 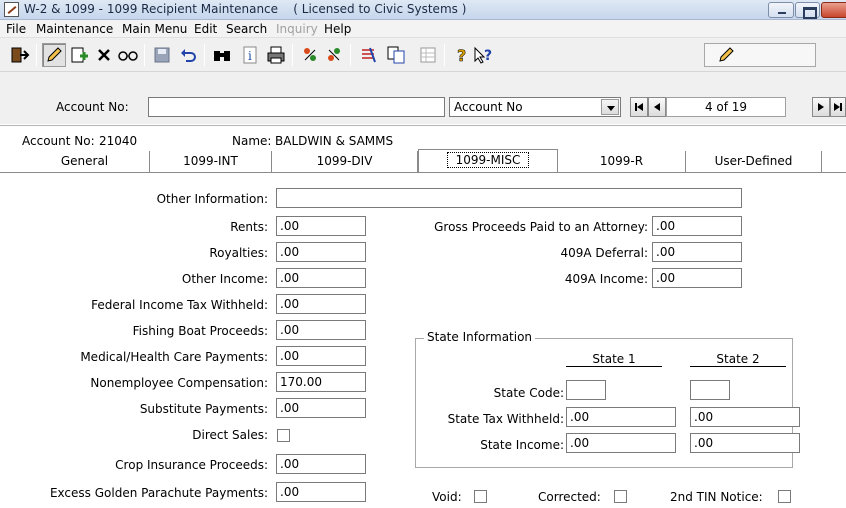 I want to click on direct-sales-checkbox, so click(x=283, y=435).